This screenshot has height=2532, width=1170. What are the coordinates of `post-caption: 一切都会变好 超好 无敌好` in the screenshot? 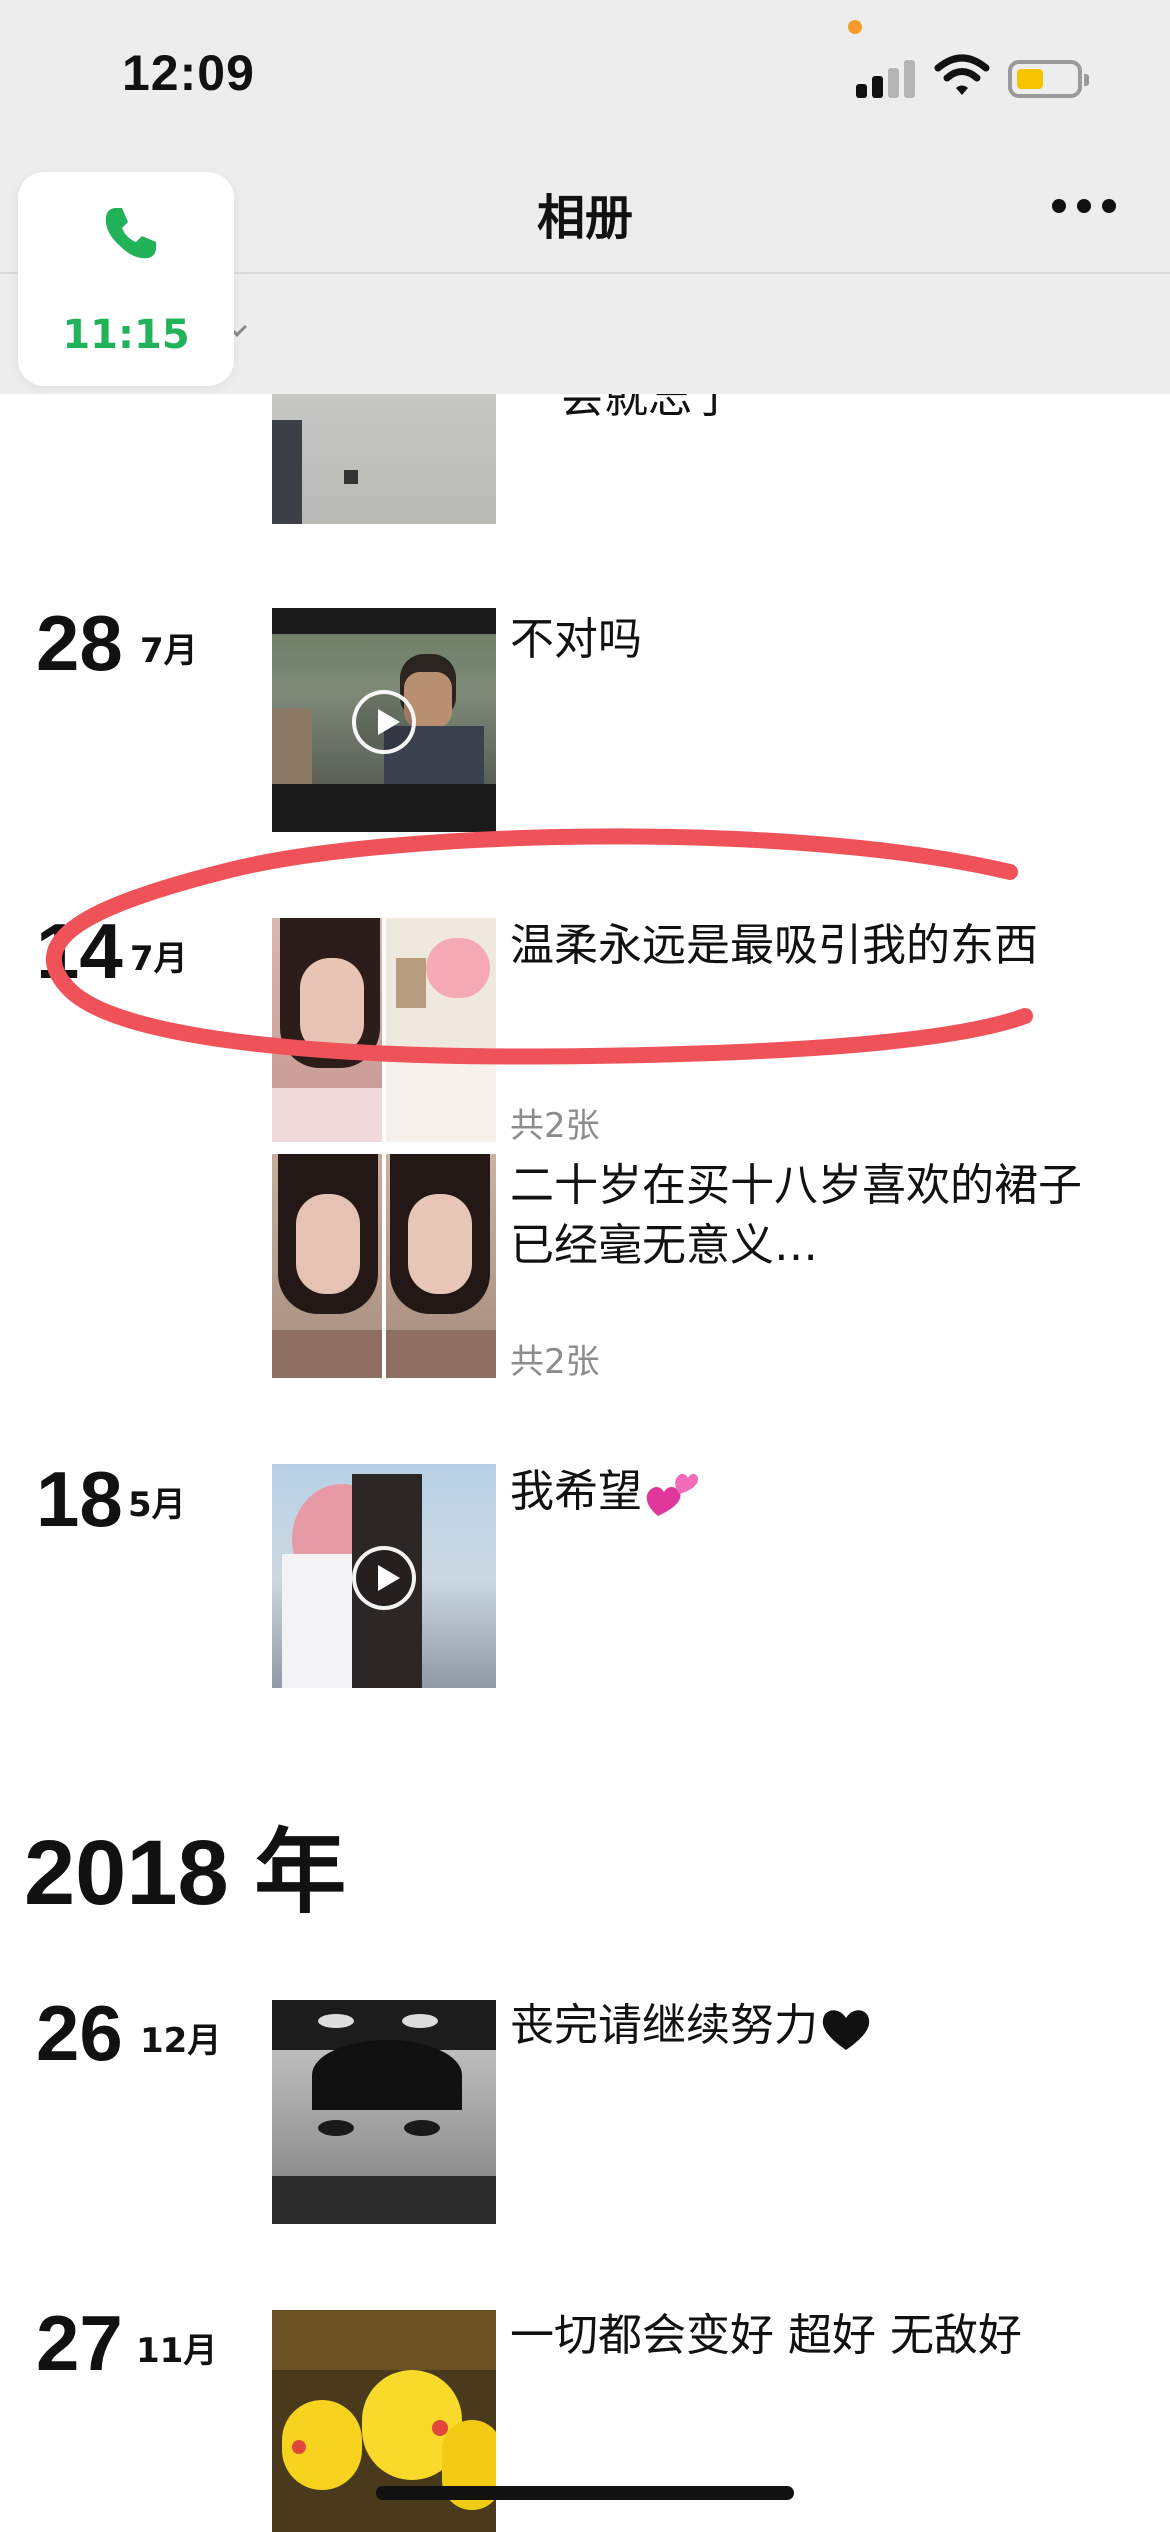 It's located at (810, 2336).